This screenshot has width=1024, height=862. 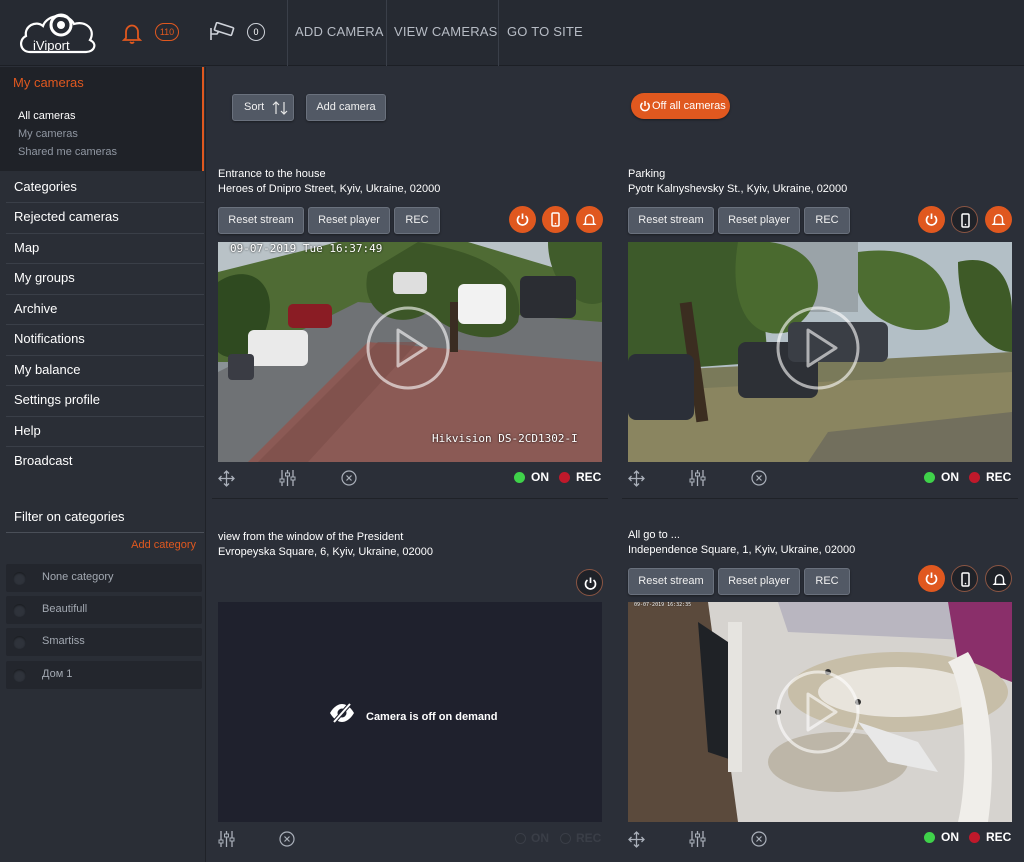 What do you see at coordinates (67, 152) in the screenshot?
I see `sub-item-shared-cameras: Shared me cameras` at bounding box center [67, 152].